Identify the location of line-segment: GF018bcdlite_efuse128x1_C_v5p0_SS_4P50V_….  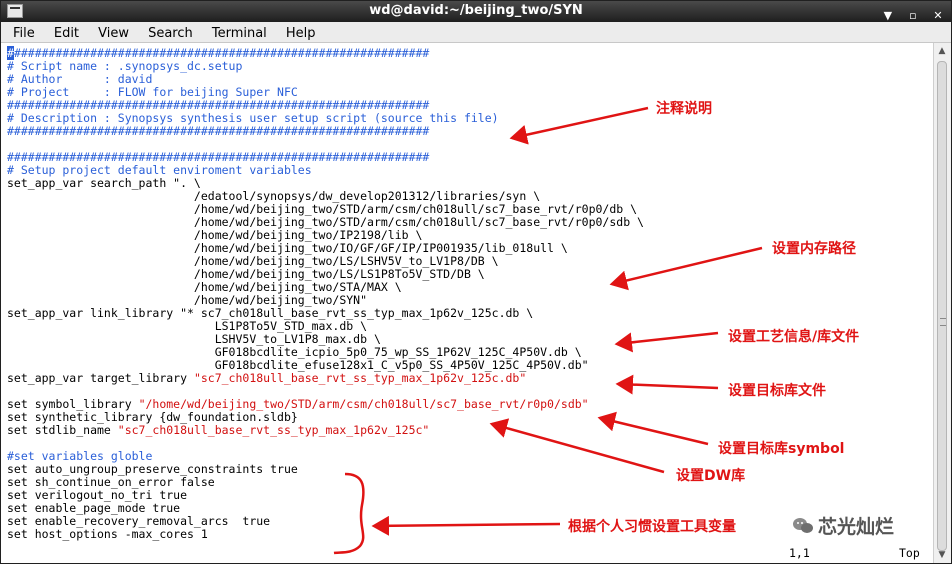
(298, 365).